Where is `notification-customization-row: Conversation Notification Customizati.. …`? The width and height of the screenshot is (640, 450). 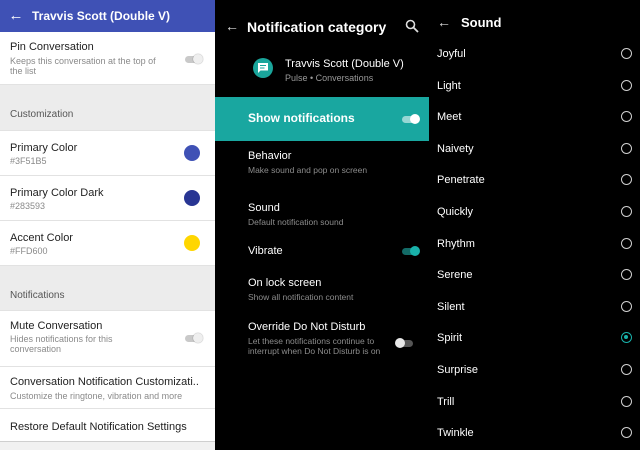
notification-customization-row: Conversation Notification Customizati.. … is located at coordinates (107, 388).